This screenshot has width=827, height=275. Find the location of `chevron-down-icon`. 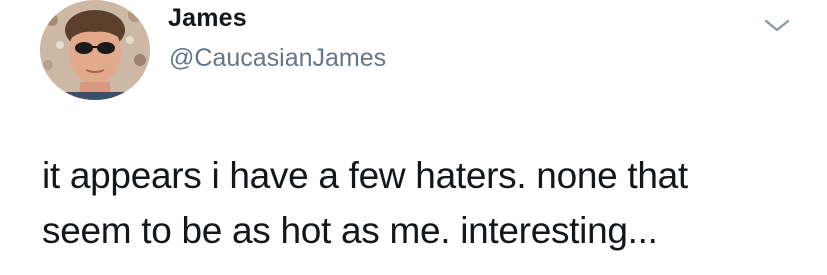

chevron-down-icon is located at coordinates (777, 26).